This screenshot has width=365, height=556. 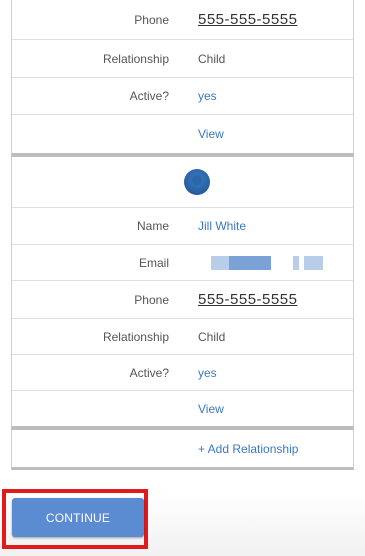 I want to click on email-row: Email, so click(x=182, y=263).